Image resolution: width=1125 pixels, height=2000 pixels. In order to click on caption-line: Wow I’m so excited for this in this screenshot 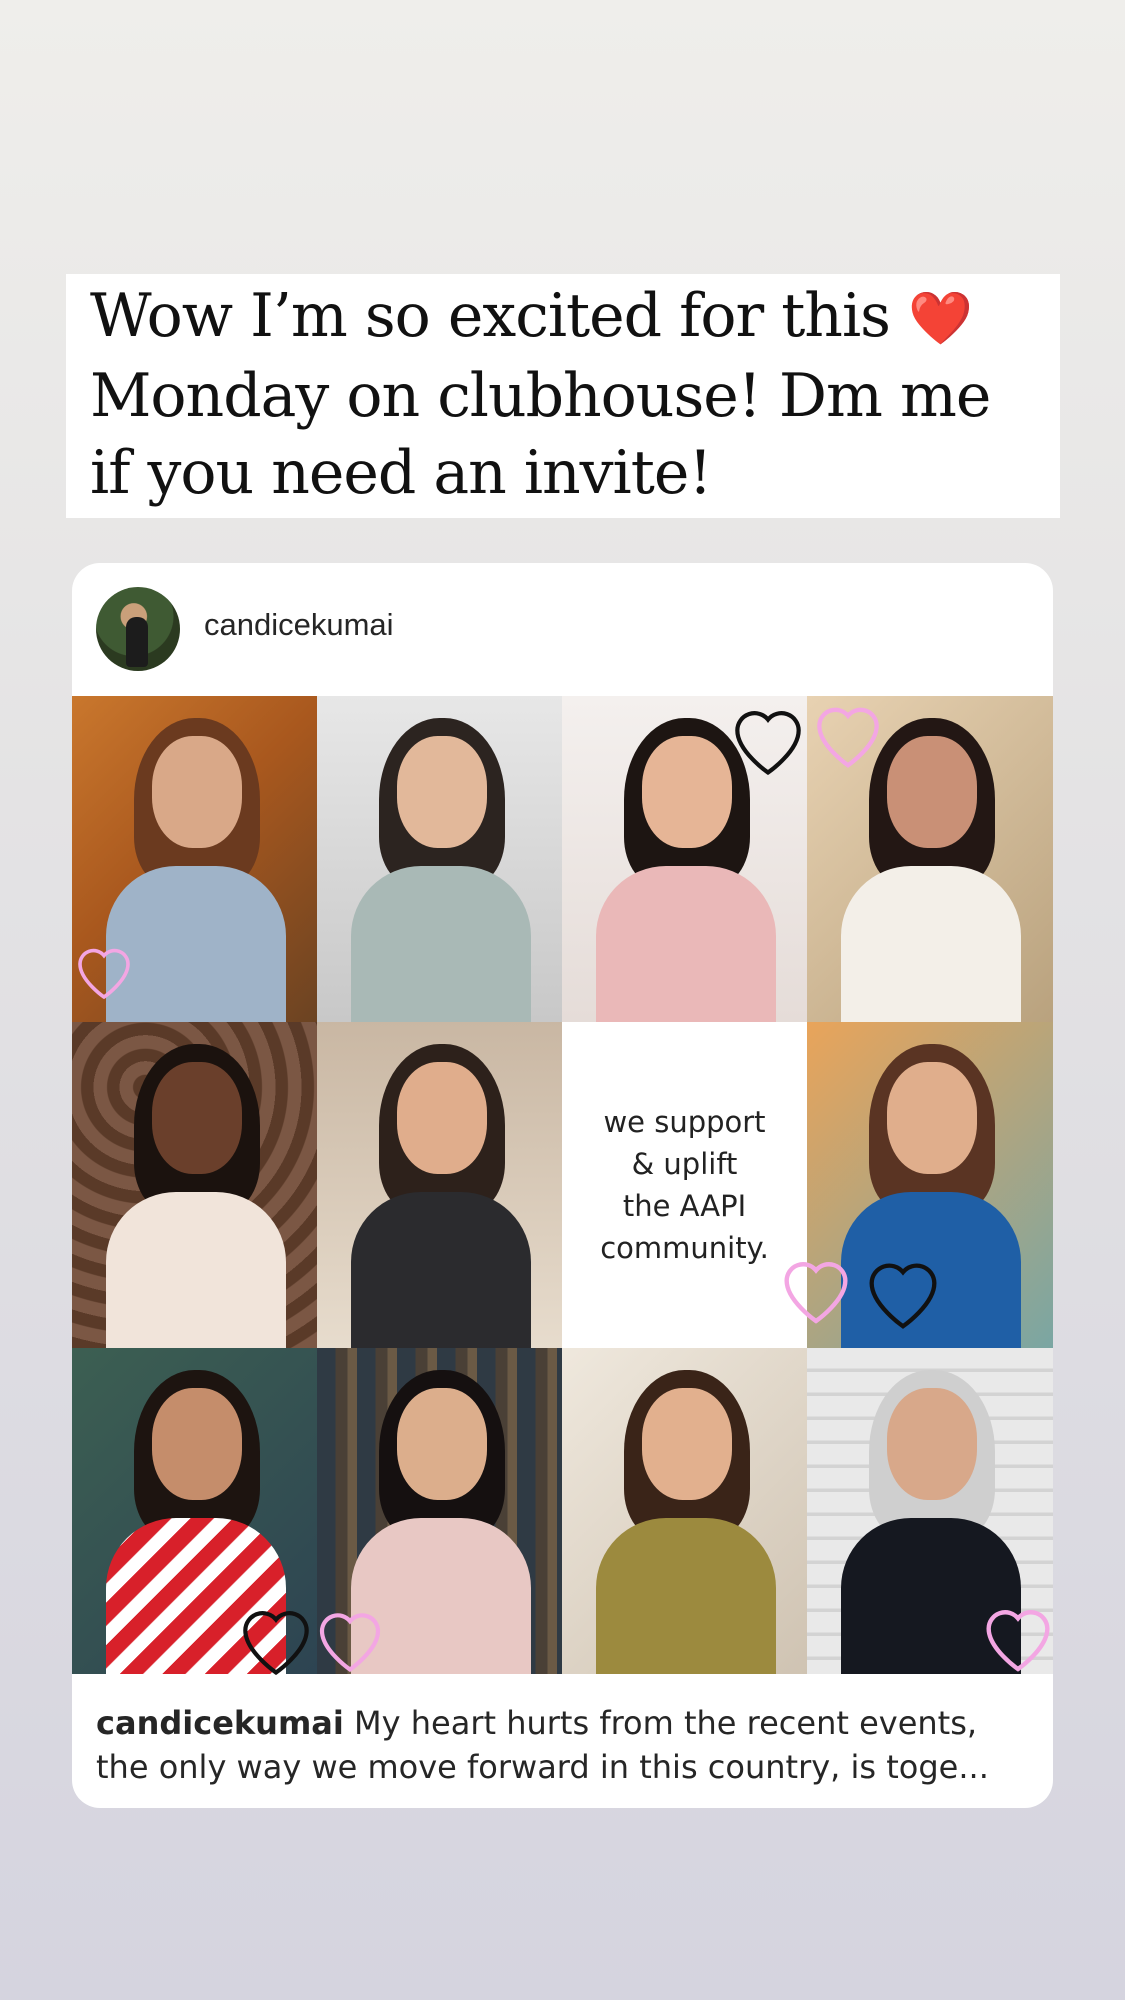, I will do `click(490, 316)`.